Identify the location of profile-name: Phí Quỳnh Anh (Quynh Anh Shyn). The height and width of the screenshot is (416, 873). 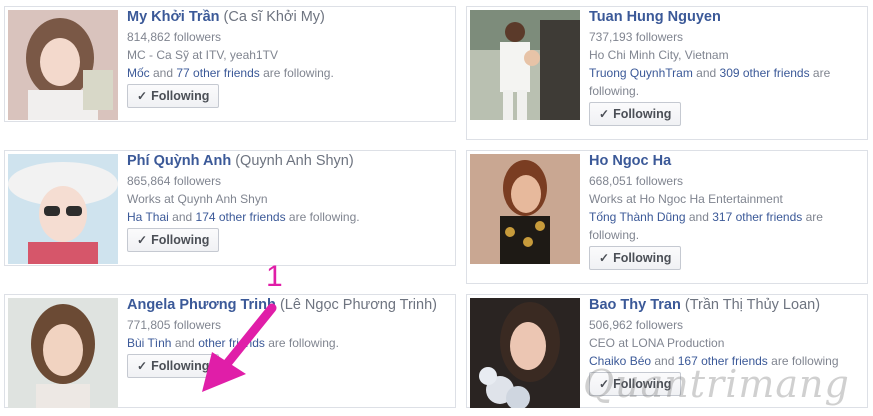
(240, 161).